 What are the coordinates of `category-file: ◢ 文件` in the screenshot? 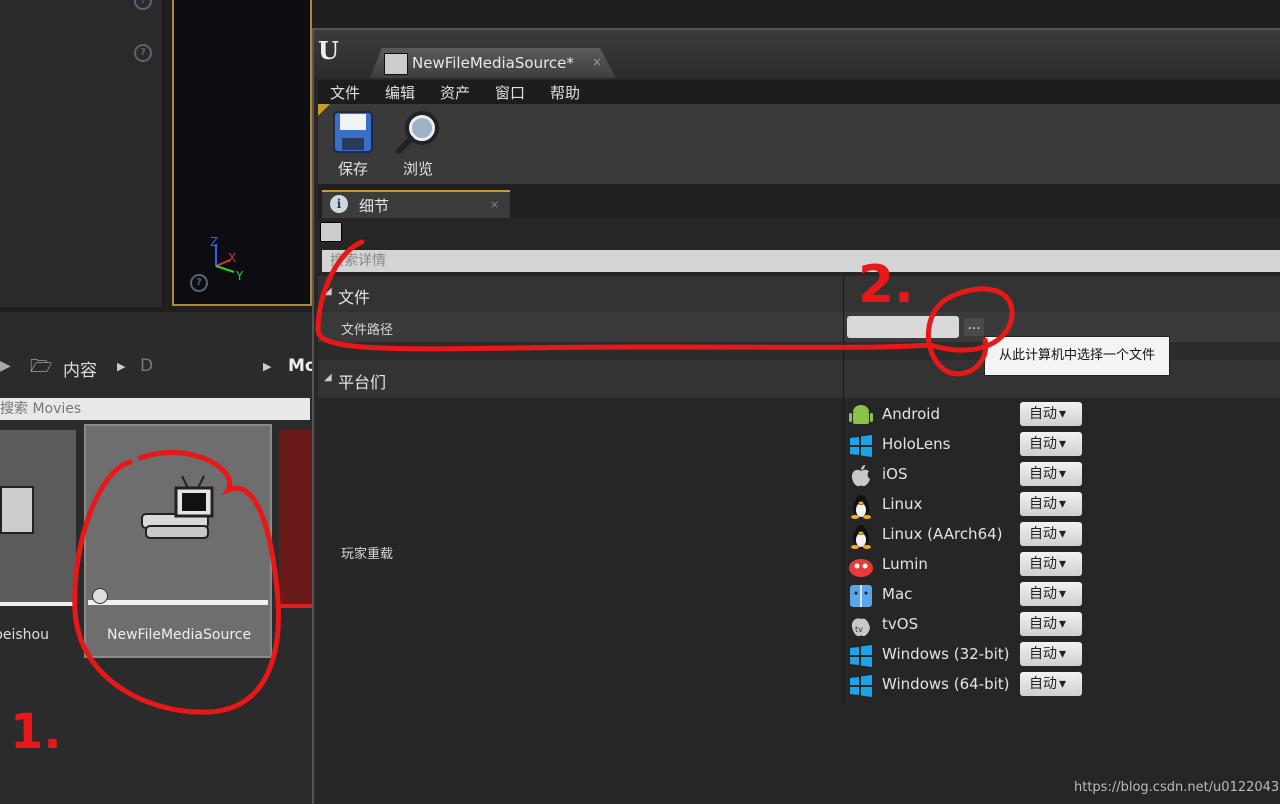 It's located at (799, 294).